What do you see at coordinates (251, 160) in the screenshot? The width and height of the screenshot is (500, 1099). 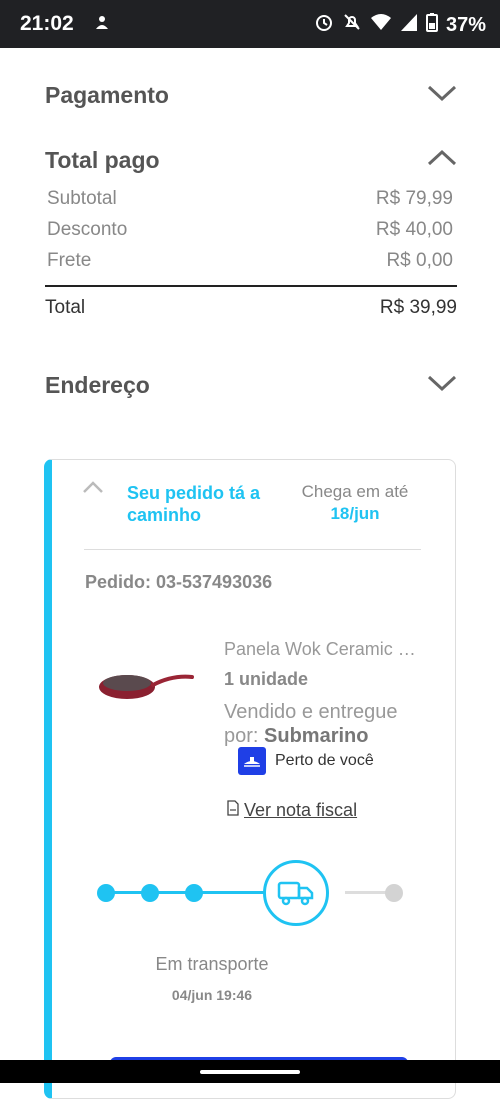 I see `section-total-pago: Total pago` at bounding box center [251, 160].